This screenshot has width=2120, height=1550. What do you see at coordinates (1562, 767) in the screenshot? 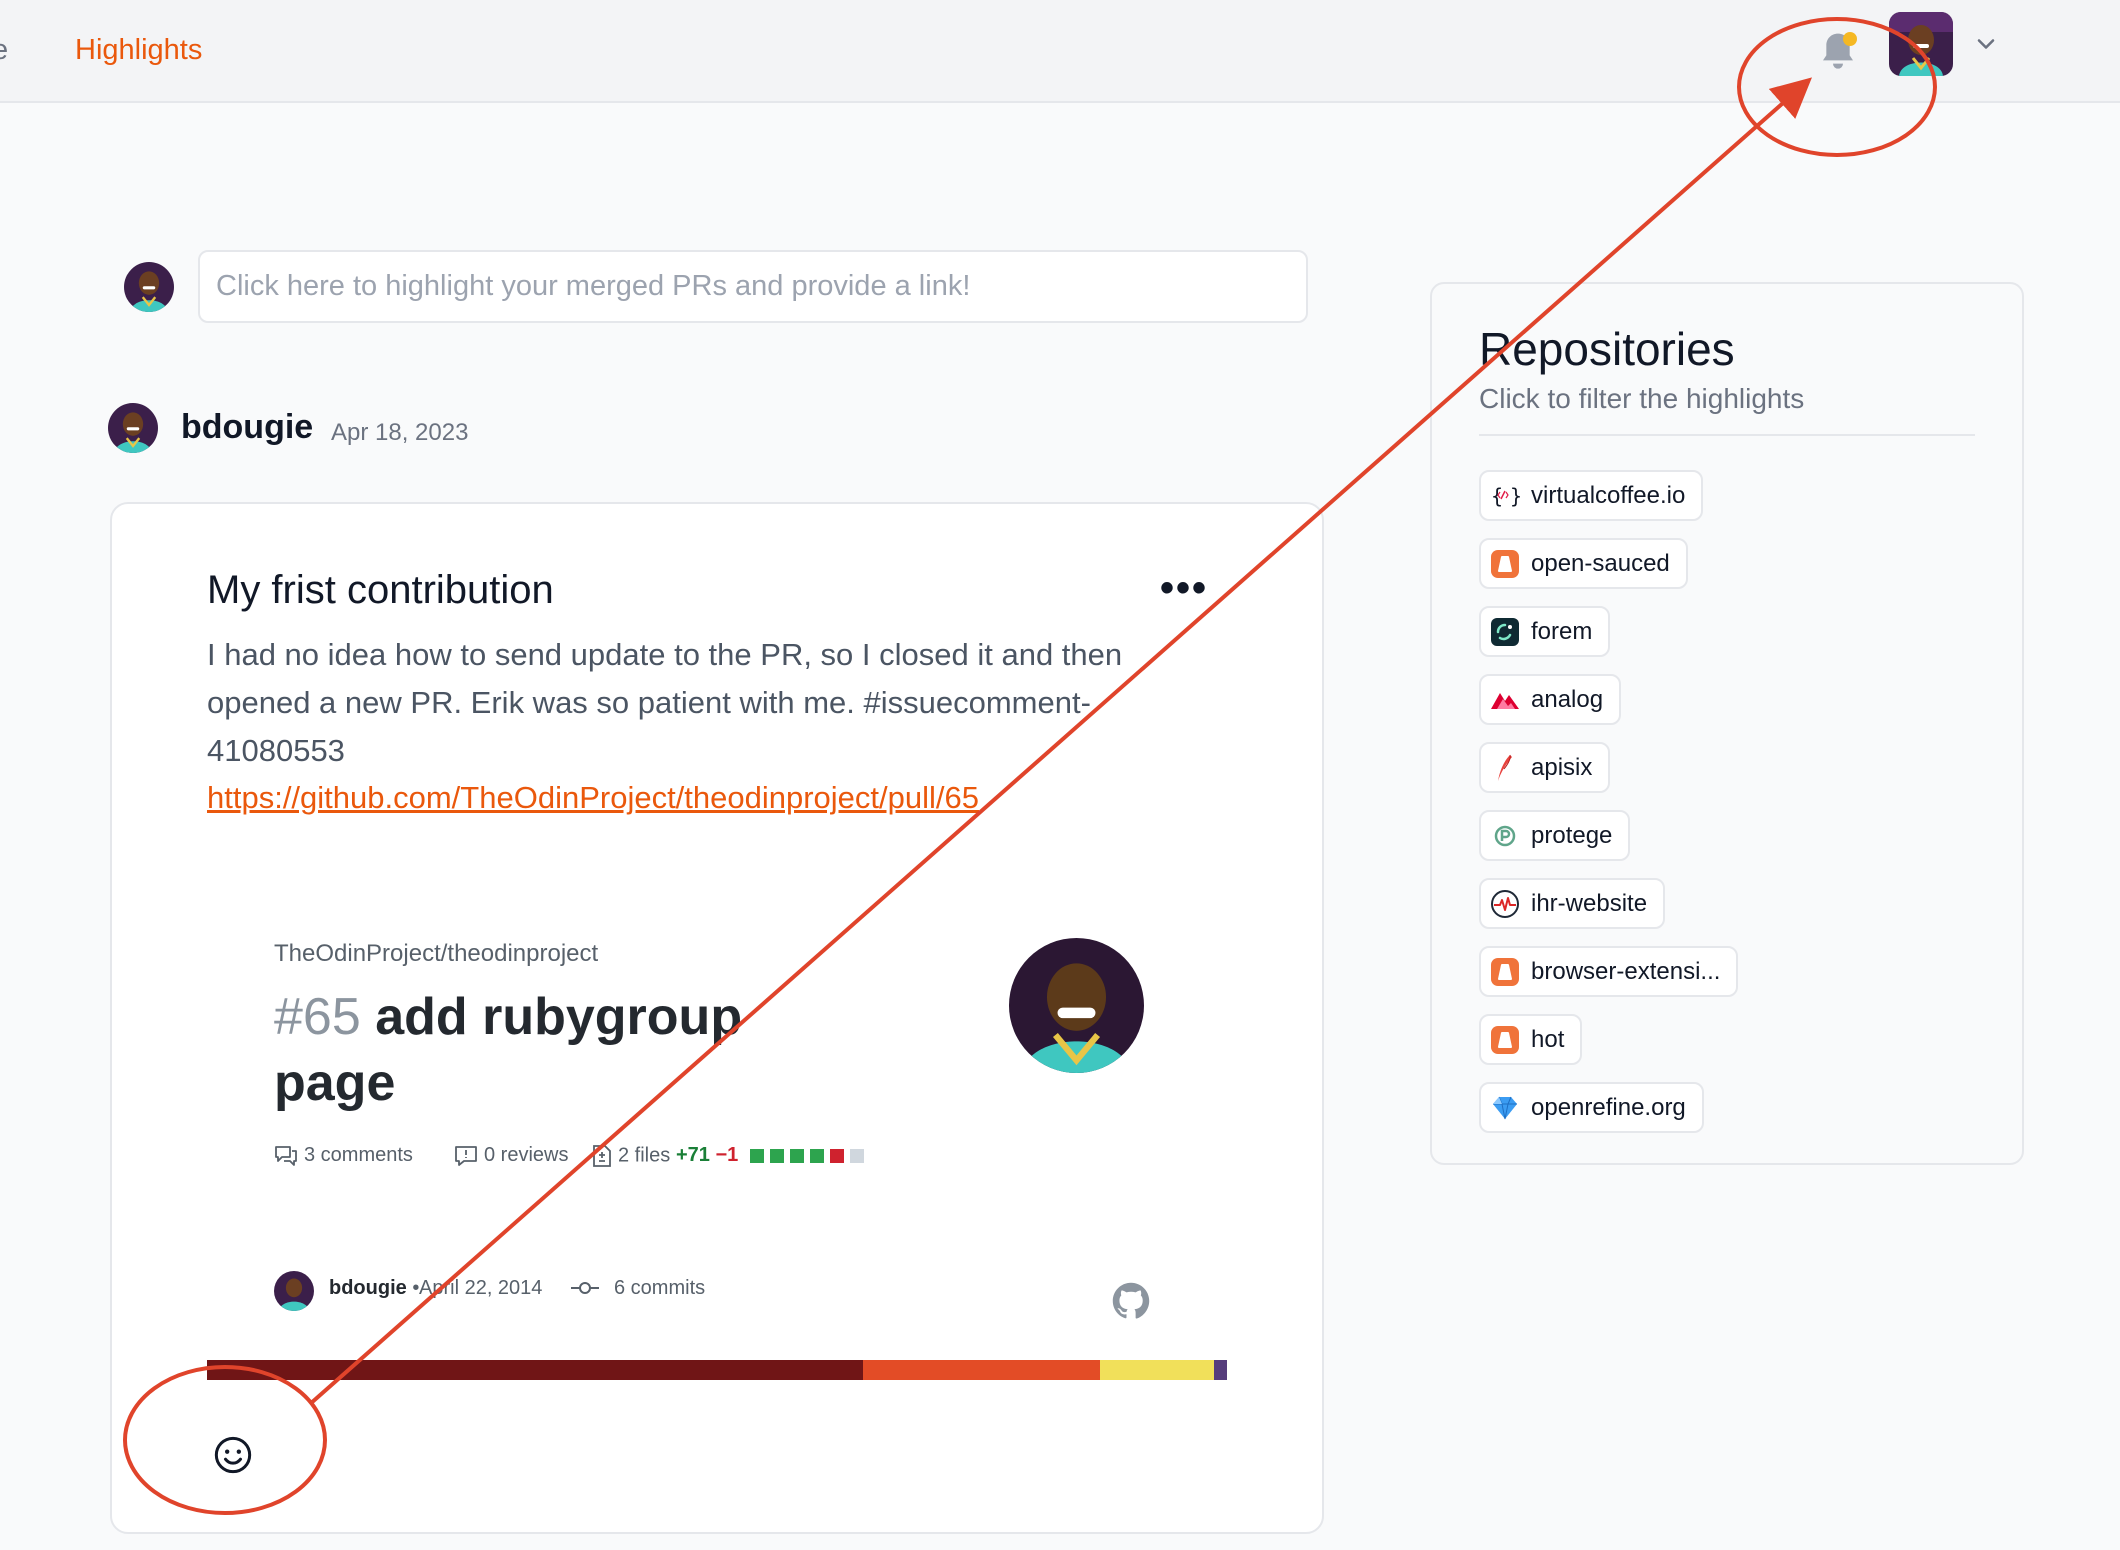
I see `repo-chip-label: apisix` at bounding box center [1562, 767].